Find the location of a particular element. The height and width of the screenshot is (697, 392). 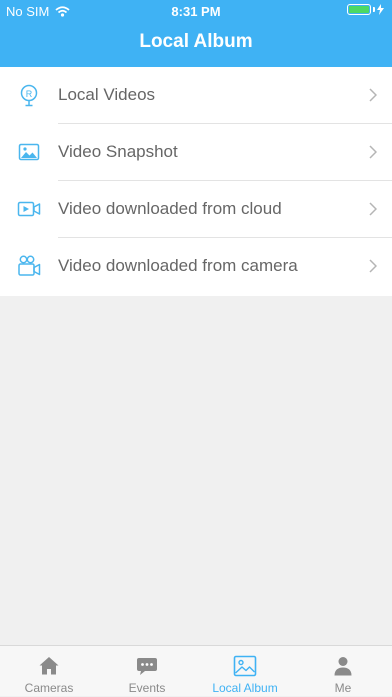

list-item-video-camera: Video downloaded from camera is located at coordinates (196, 266).